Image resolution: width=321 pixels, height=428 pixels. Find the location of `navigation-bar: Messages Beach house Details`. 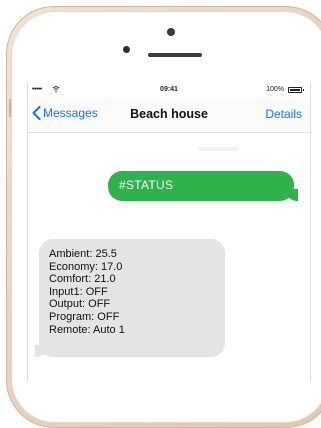

navigation-bar: Messages Beach house Details is located at coordinates (169, 115).